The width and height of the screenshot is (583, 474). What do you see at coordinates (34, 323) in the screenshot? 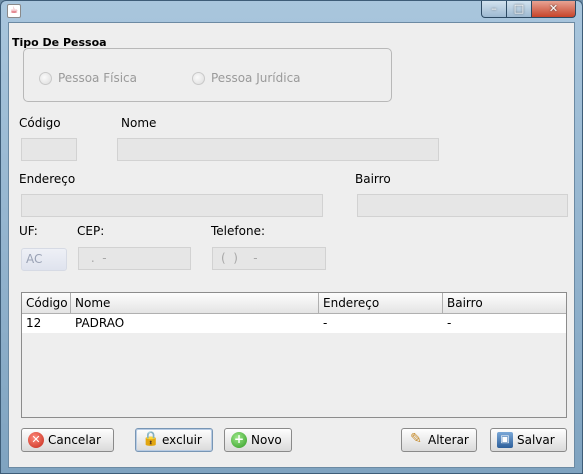
I see `cell-codigo: 12` at bounding box center [34, 323].